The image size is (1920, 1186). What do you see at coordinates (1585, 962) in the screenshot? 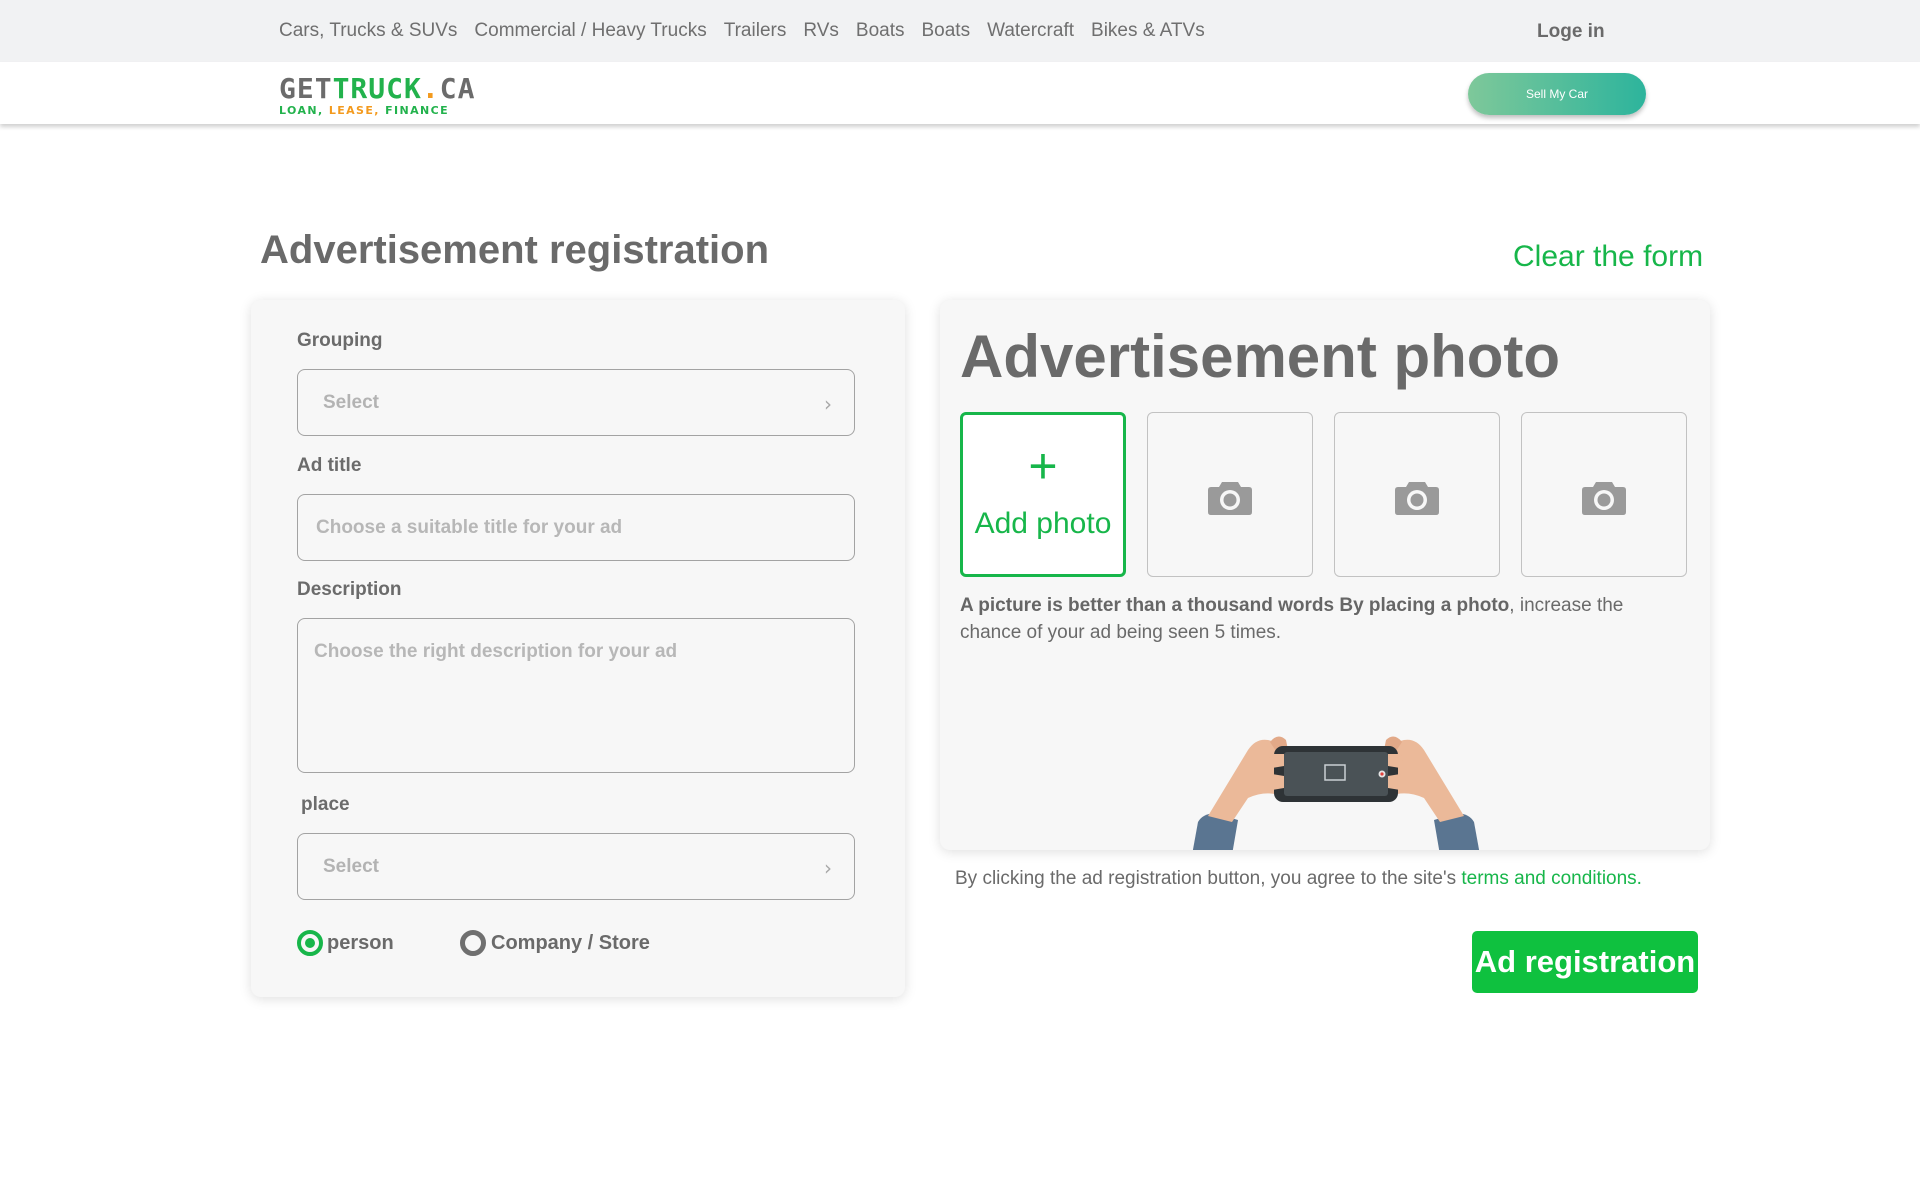
I see `ad-registration-button: Ad registration` at bounding box center [1585, 962].